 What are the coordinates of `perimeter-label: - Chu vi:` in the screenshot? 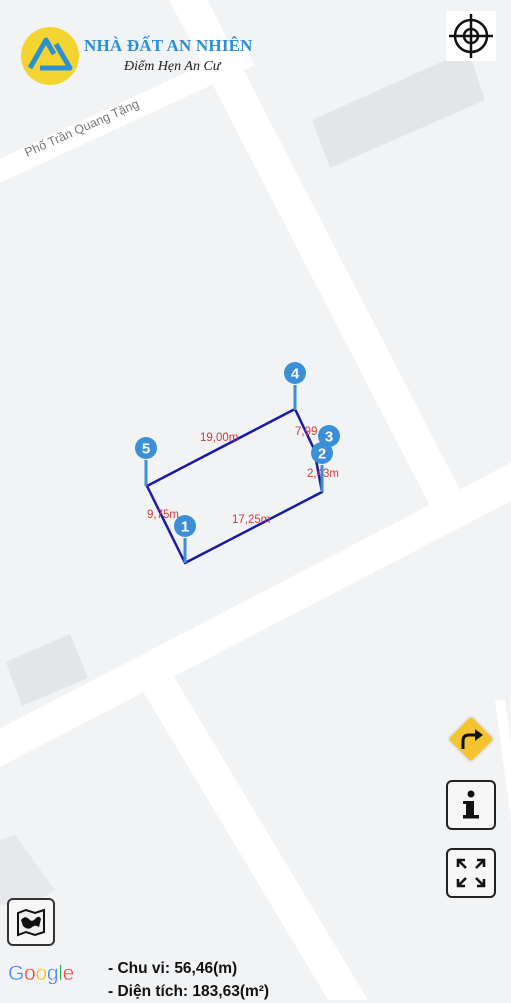 It's located at (139, 968).